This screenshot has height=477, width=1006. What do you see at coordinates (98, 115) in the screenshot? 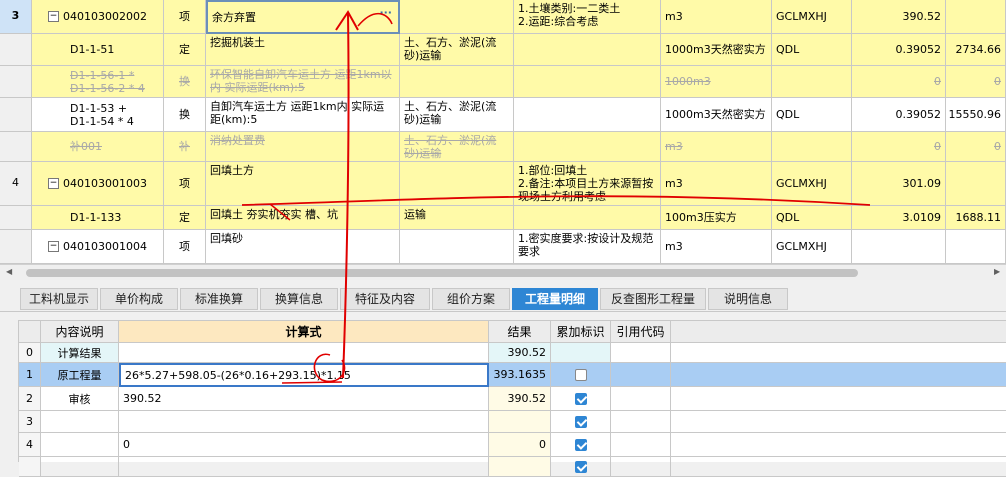
I see `boq-cell-code: D1-1-53 + D1-1-54 * 4` at bounding box center [98, 115].